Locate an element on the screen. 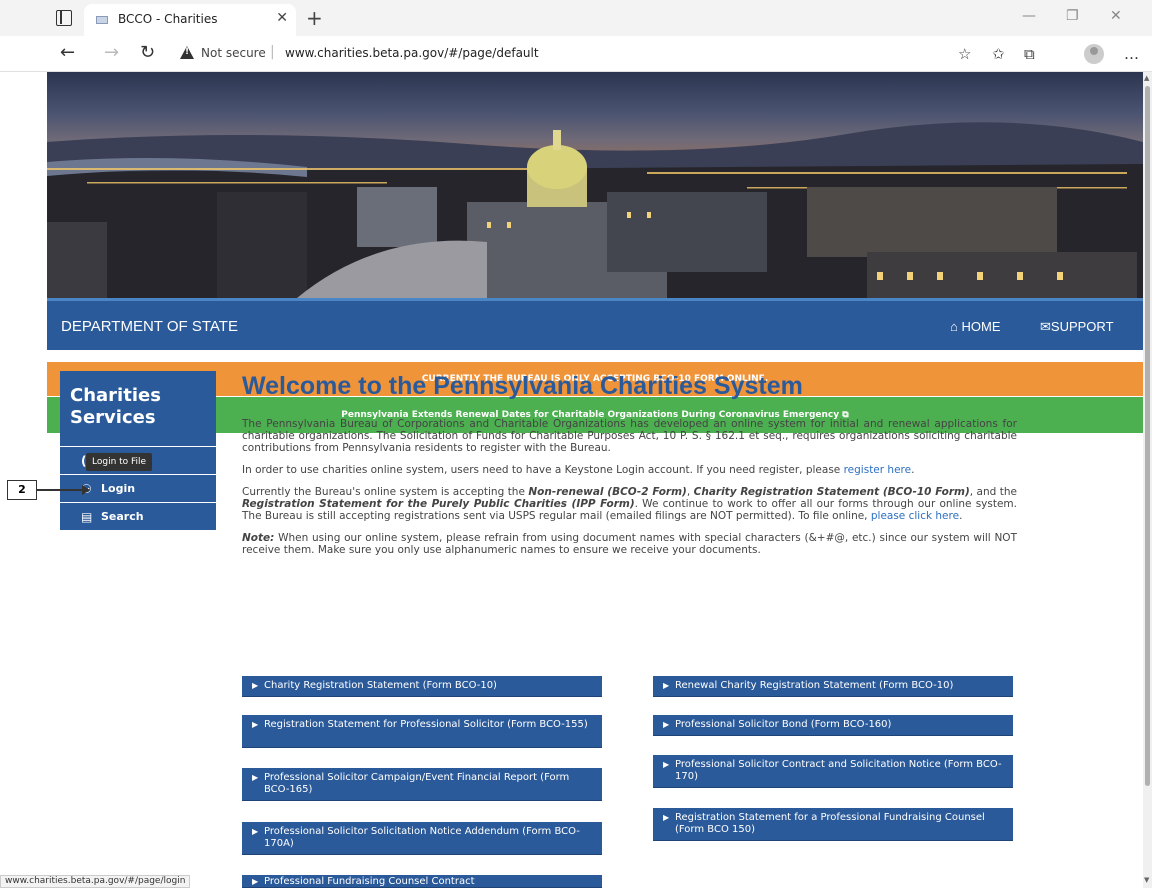 Image resolution: width=1152 pixels, height=888 pixels. favorites-icon: ✩ is located at coordinates (998, 54).